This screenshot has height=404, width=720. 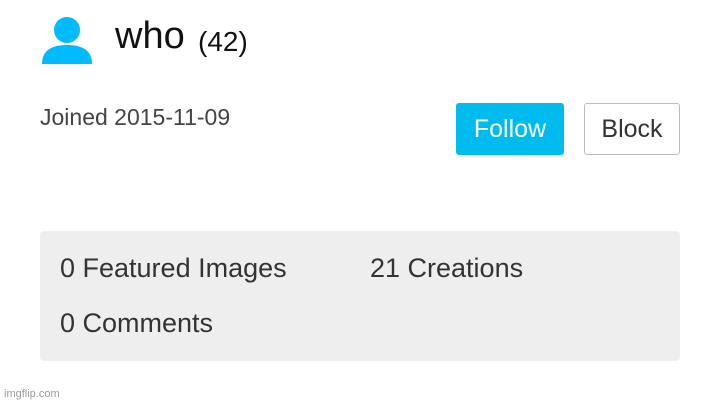 What do you see at coordinates (135, 117) in the screenshot?
I see `joined-date: Joined 2015-11-09` at bounding box center [135, 117].